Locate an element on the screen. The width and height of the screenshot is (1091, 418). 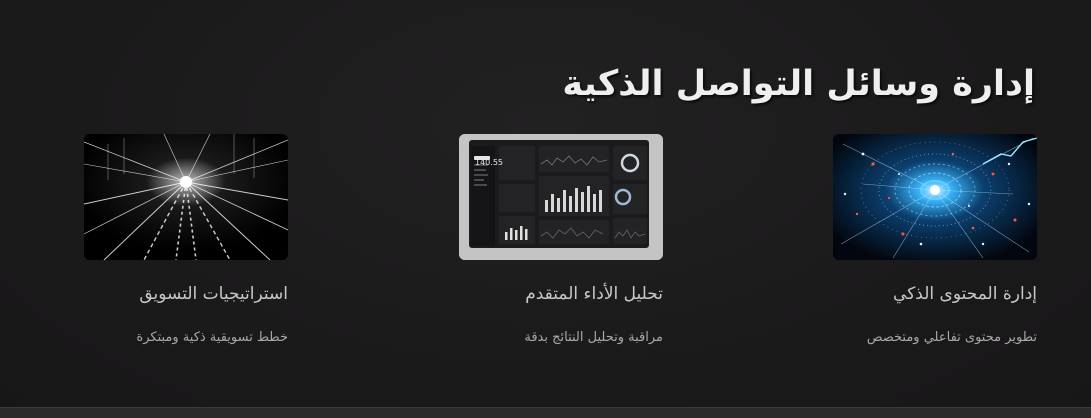
card-description: خطط تسويقية ذكية ومبتكرة is located at coordinates (212, 337).